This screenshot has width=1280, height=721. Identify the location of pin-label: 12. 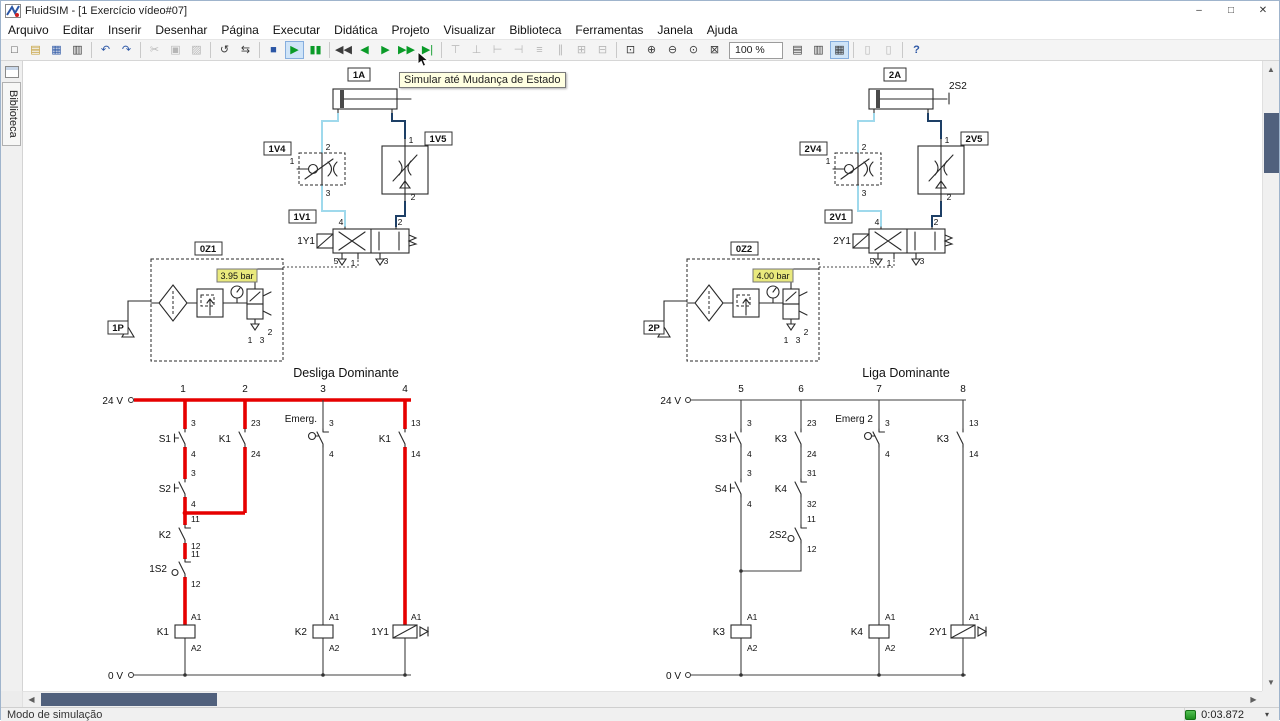
(812, 549).